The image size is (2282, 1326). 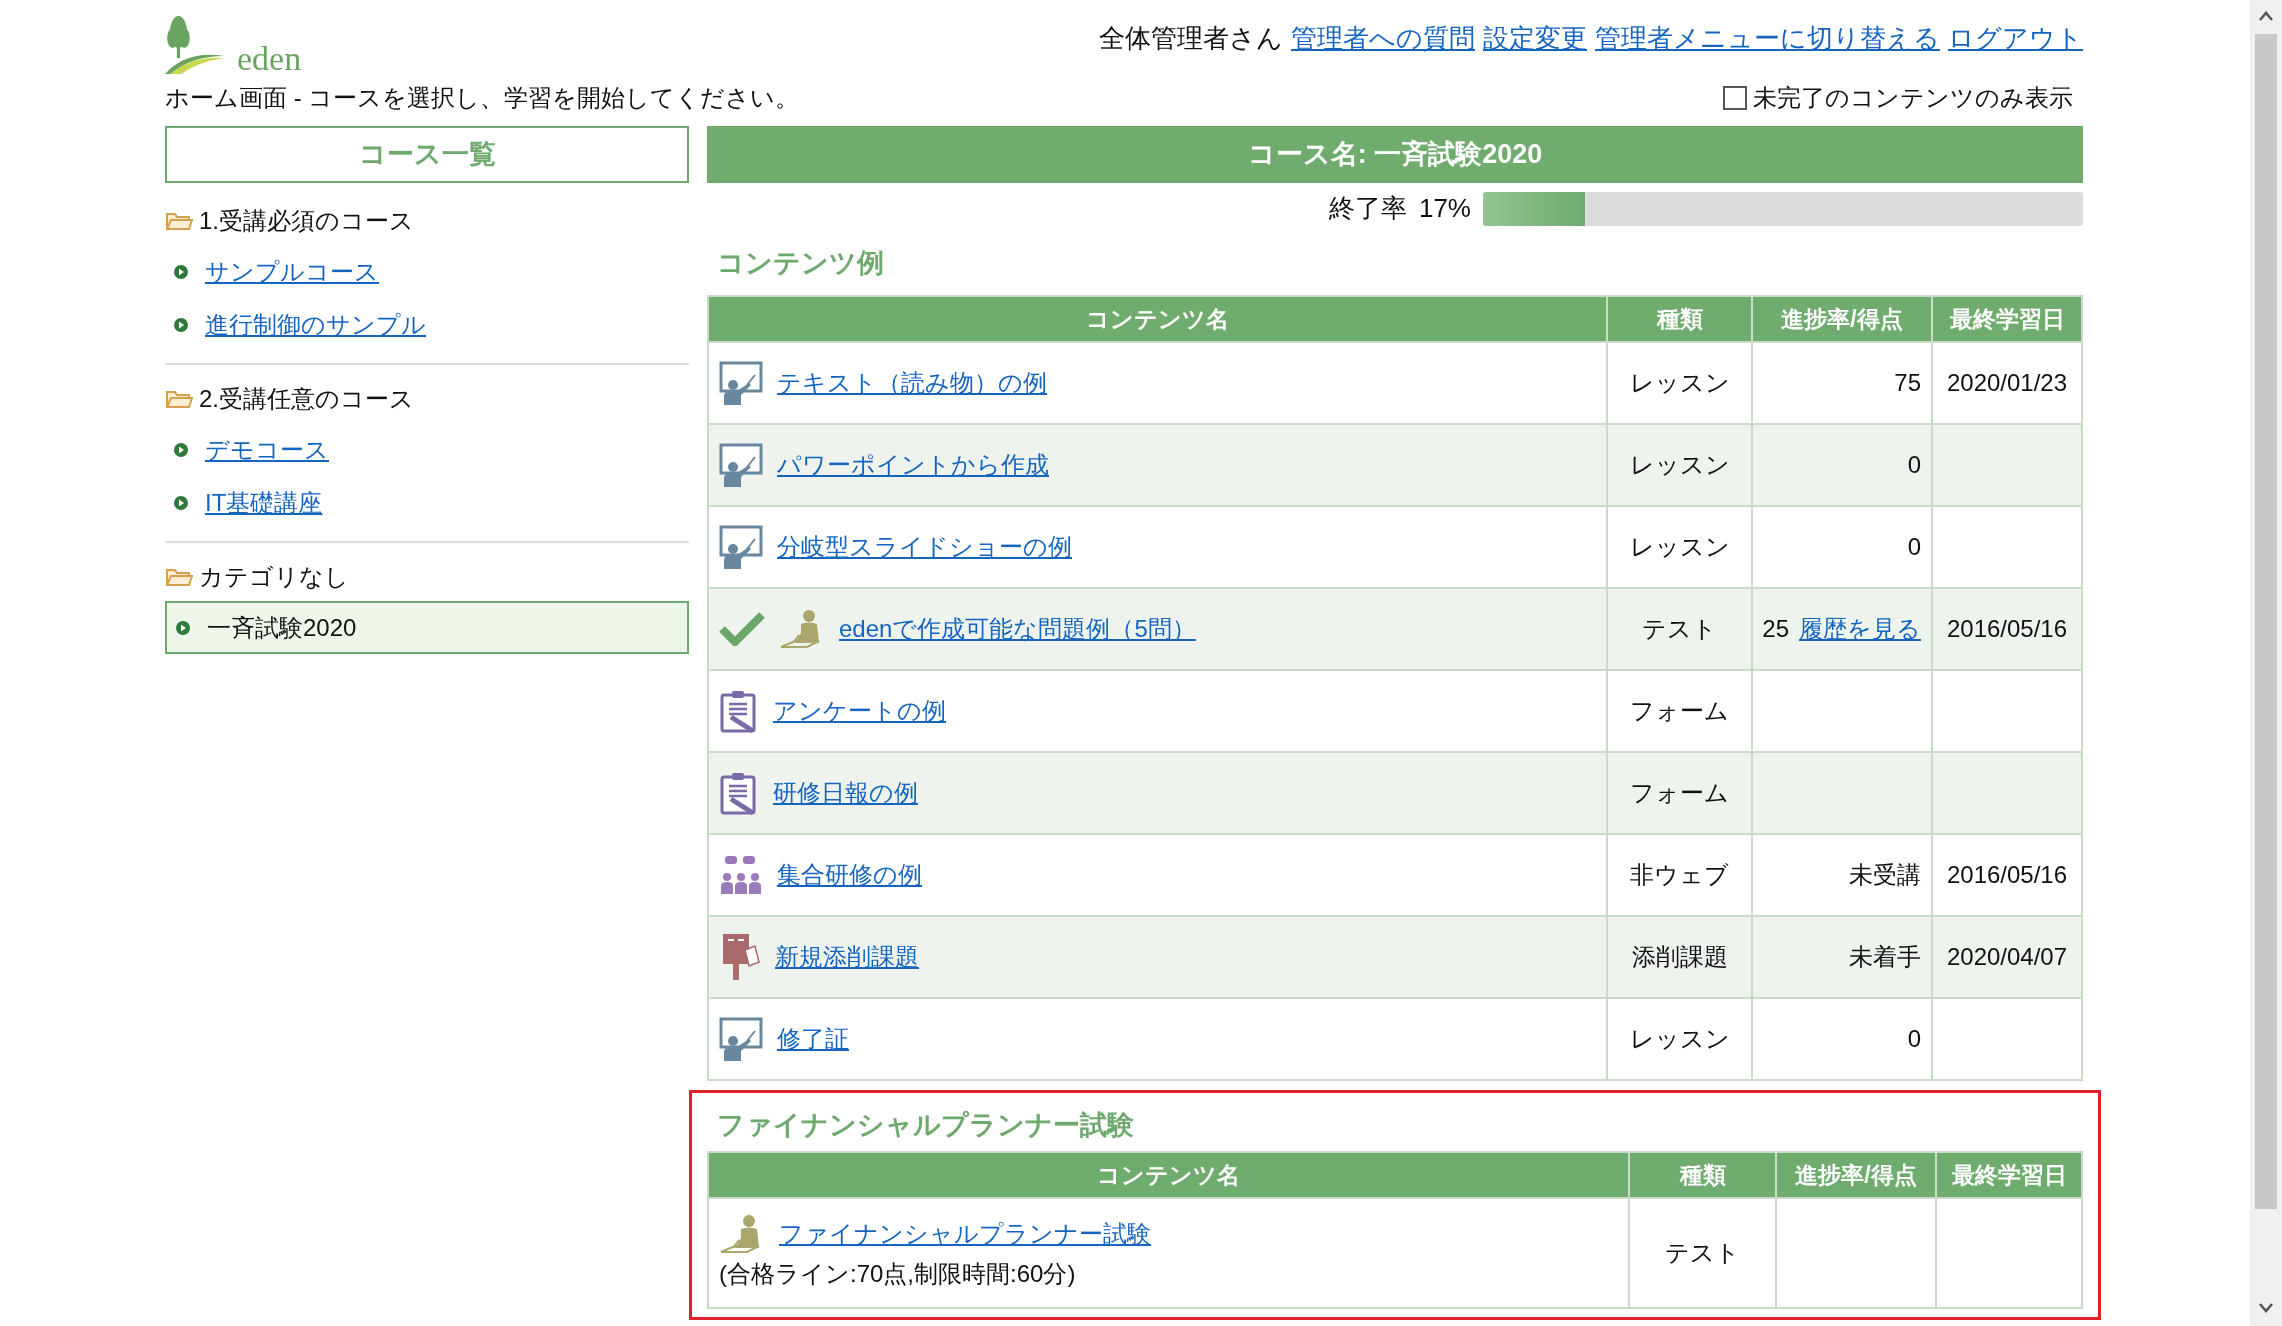 I want to click on course-link: サンプルコース, so click(x=292, y=271).